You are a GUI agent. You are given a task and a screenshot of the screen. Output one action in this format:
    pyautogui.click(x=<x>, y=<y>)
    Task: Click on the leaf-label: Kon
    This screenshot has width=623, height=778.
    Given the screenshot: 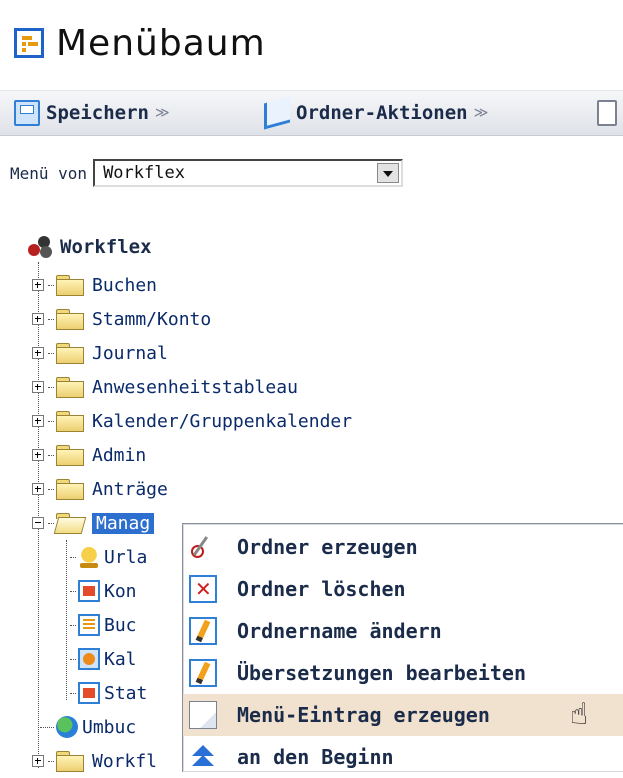 What is the action you would take?
    pyautogui.click(x=120, y=591)
    